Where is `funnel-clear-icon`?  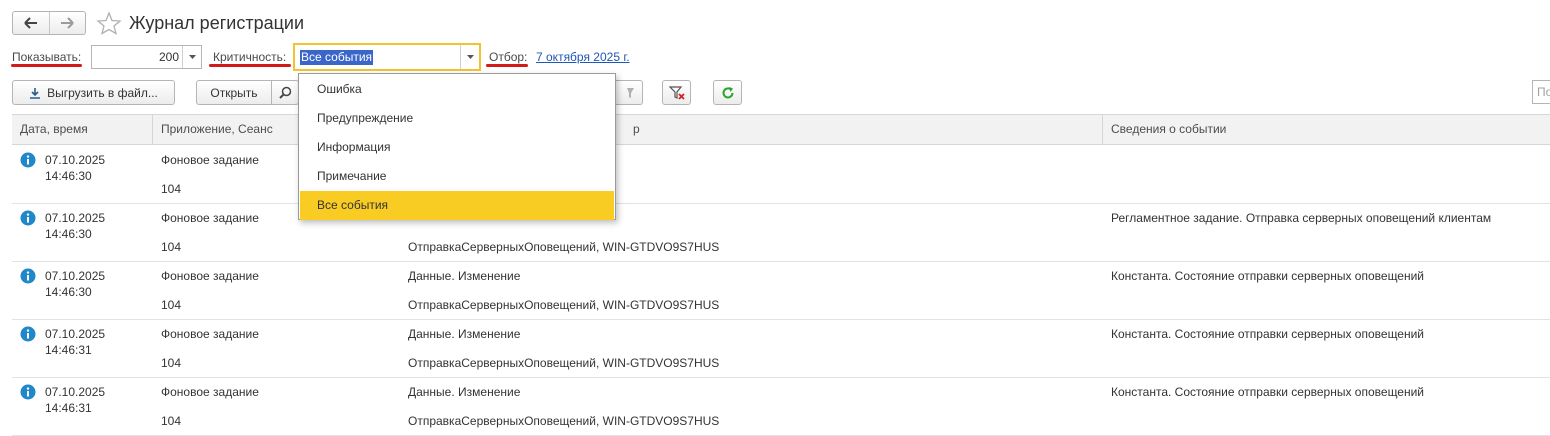
funnel-clear-icon is located at coordinates (676, 92).